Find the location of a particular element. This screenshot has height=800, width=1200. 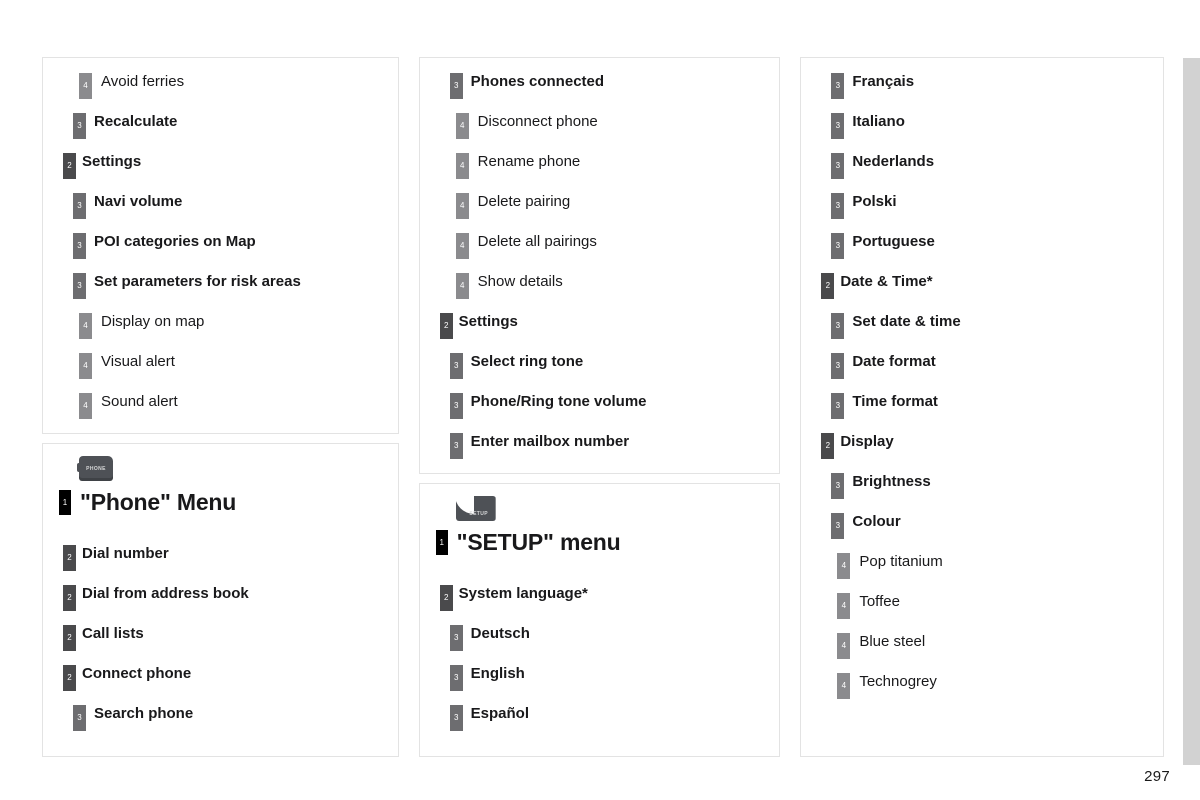

menu-item-label: Rename phone is located at coordinates (529, 161).